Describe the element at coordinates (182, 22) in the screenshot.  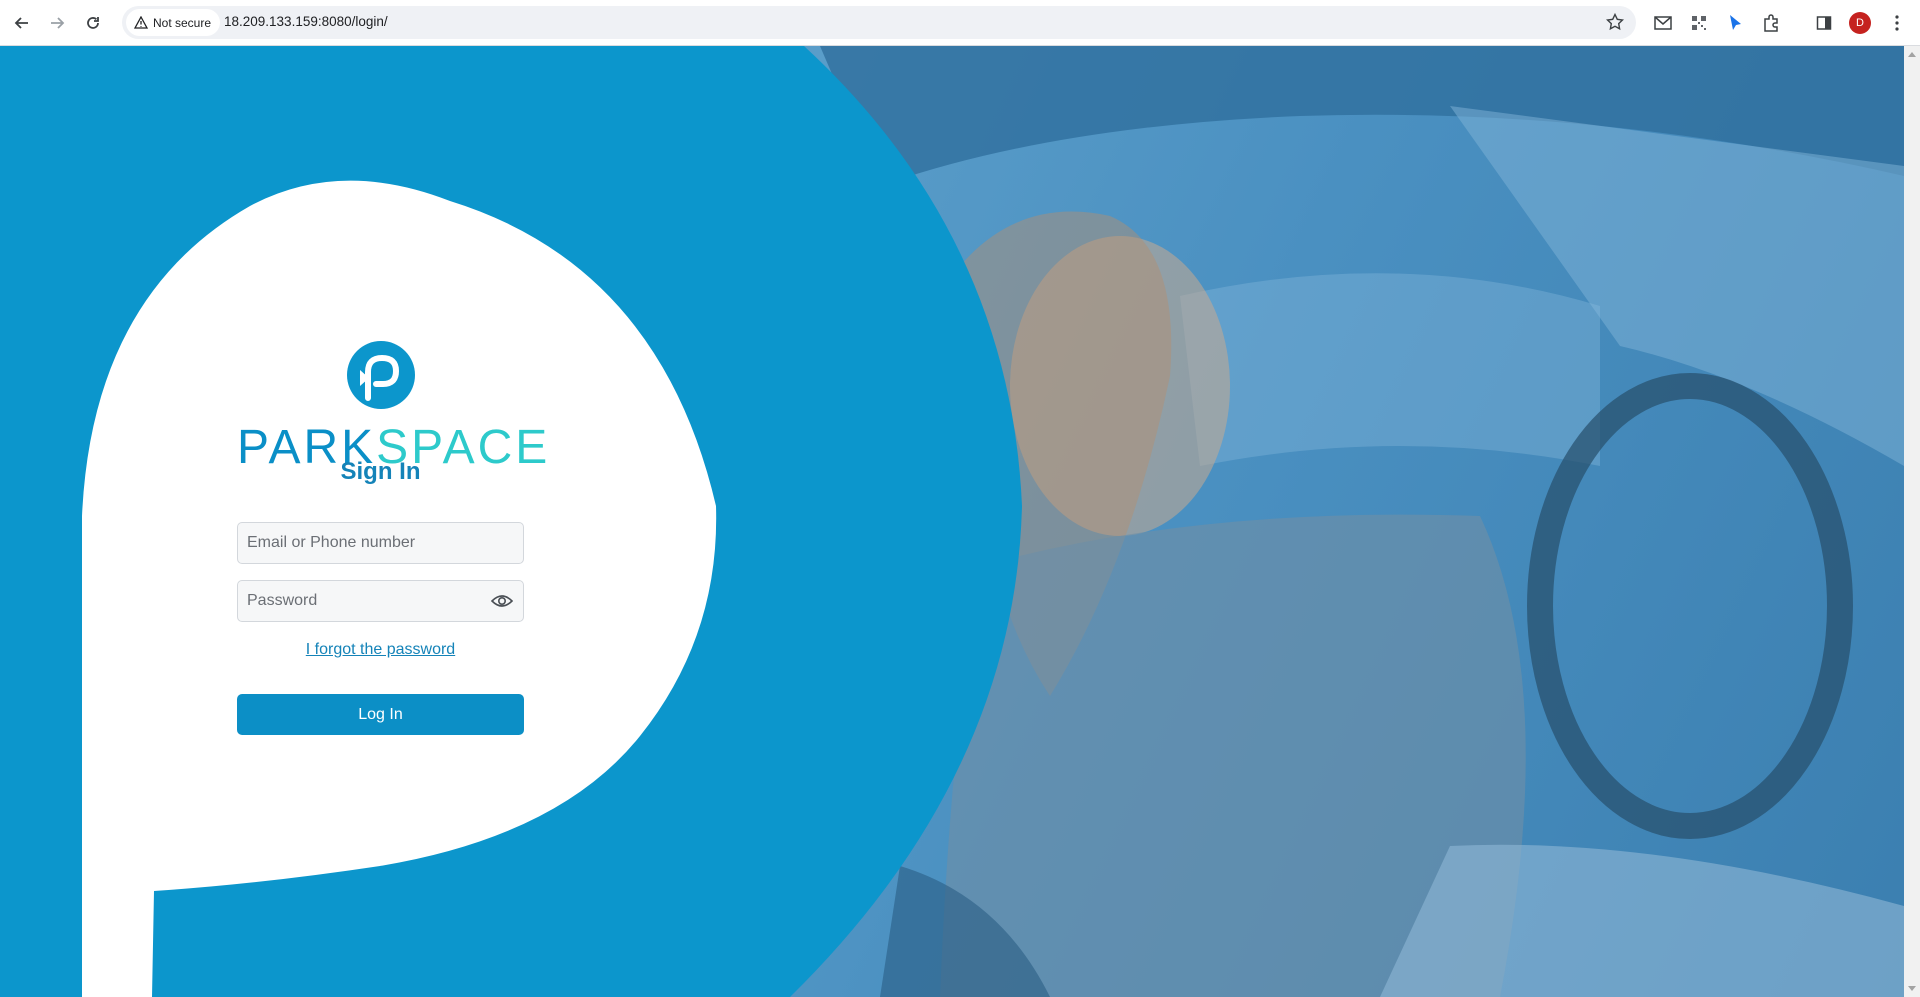
I see `security-label: Not secure` at that location.